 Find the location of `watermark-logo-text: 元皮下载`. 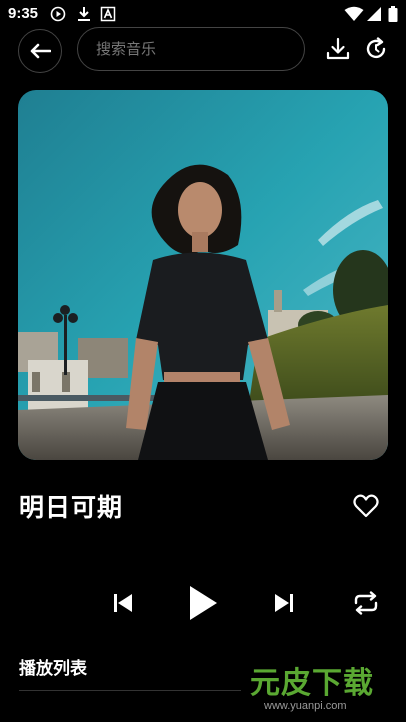

watermark-logo-text: 元皮下载 is located at coordinates (312, 683).